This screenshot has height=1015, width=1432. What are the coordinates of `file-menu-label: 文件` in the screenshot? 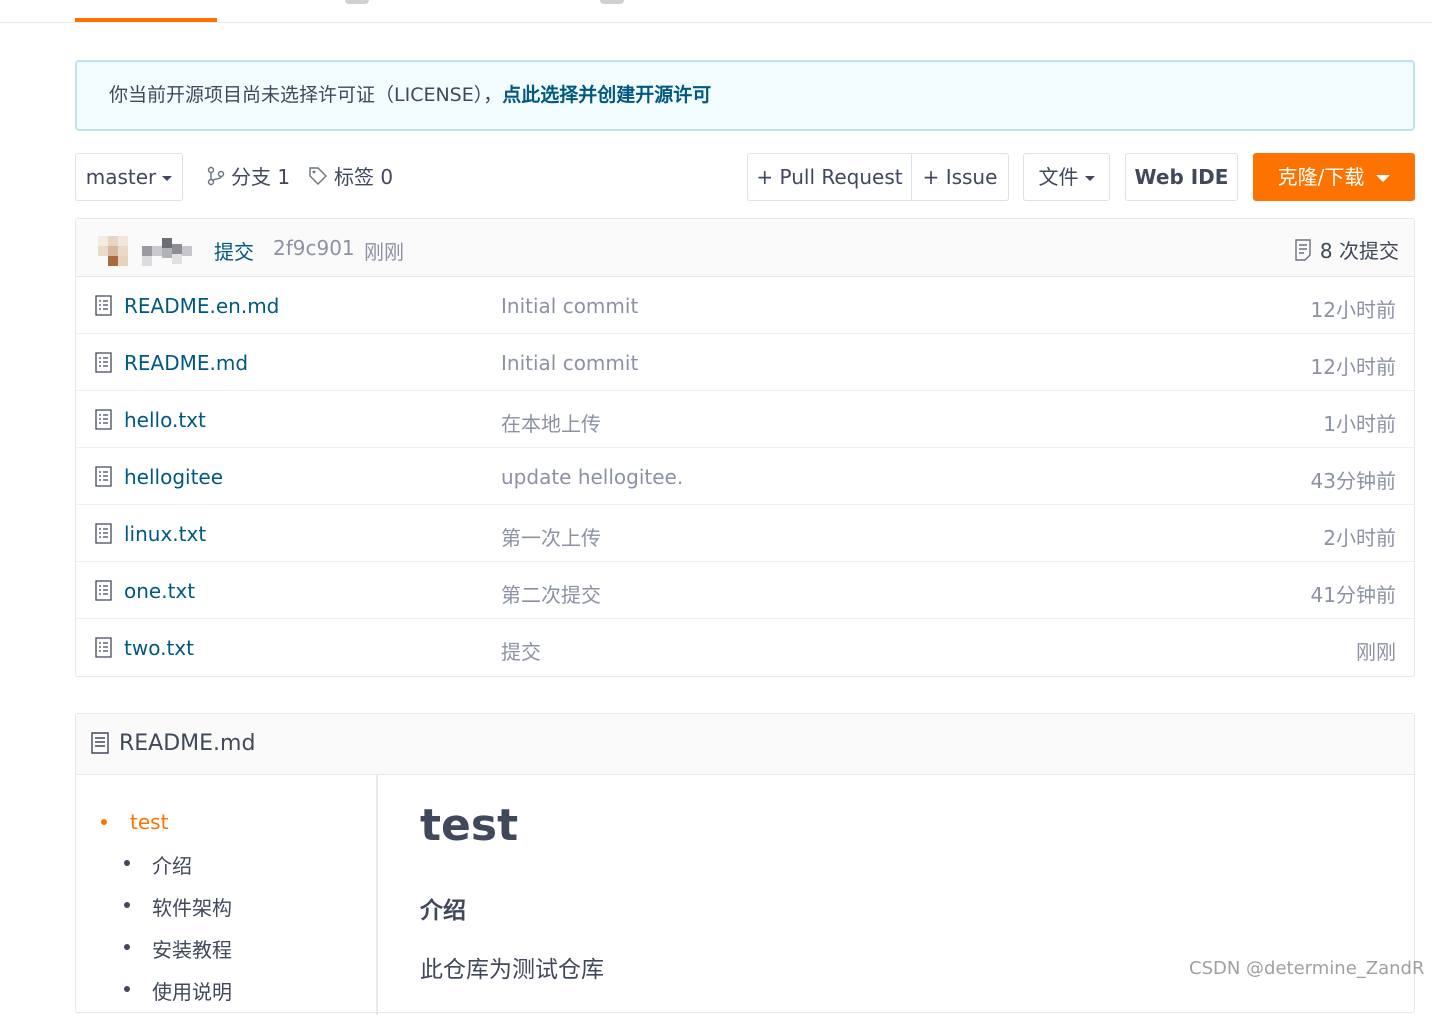 It's located at (1058, 177).